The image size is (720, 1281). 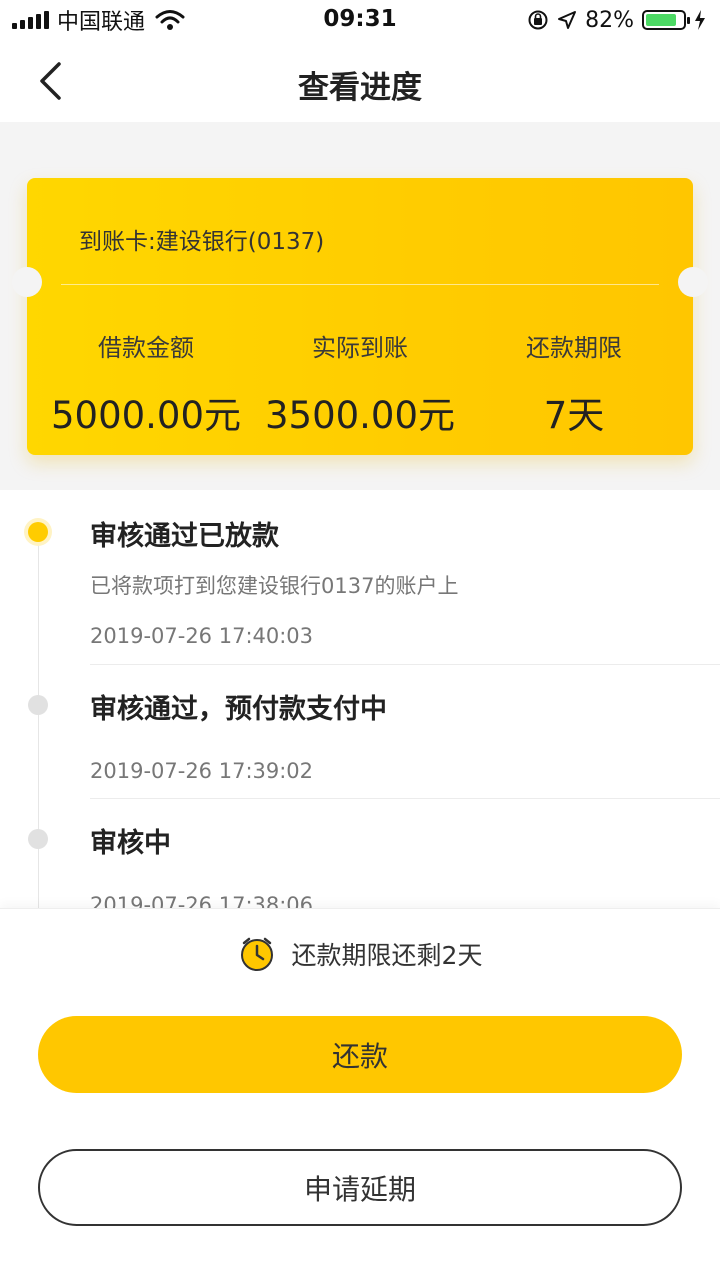 What do you see at coordinates (574, 348) in the screenshot?
I see `stat-label: 还款期限` at bounding box center [574, 348].